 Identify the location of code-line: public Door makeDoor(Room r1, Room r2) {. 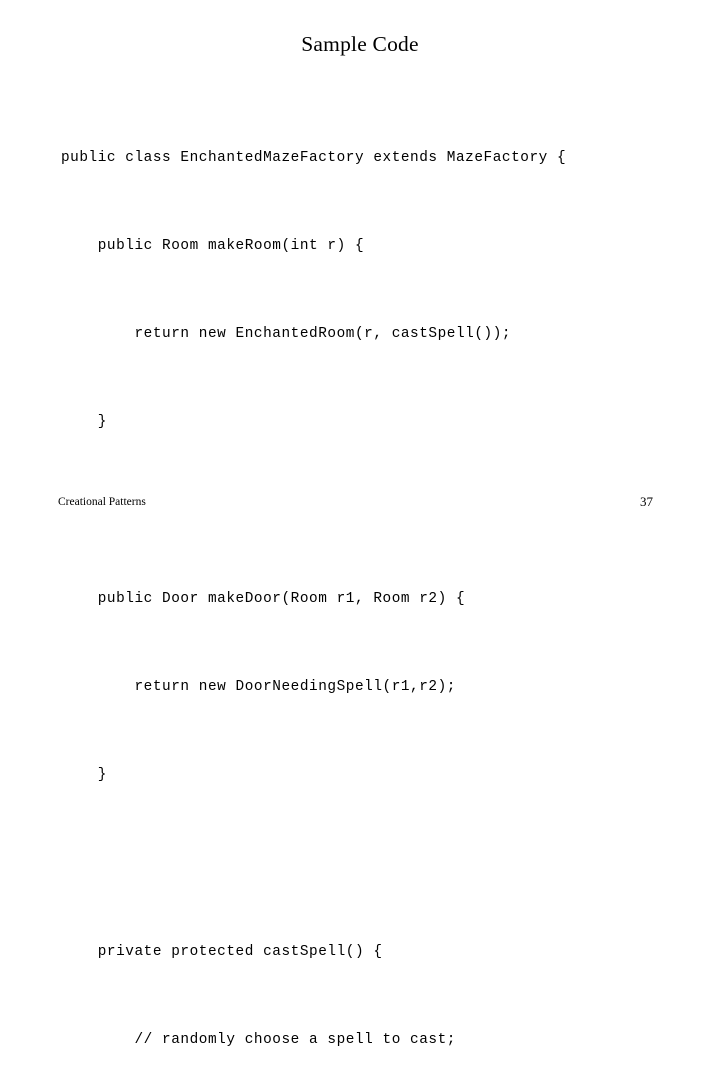
(263, 598).